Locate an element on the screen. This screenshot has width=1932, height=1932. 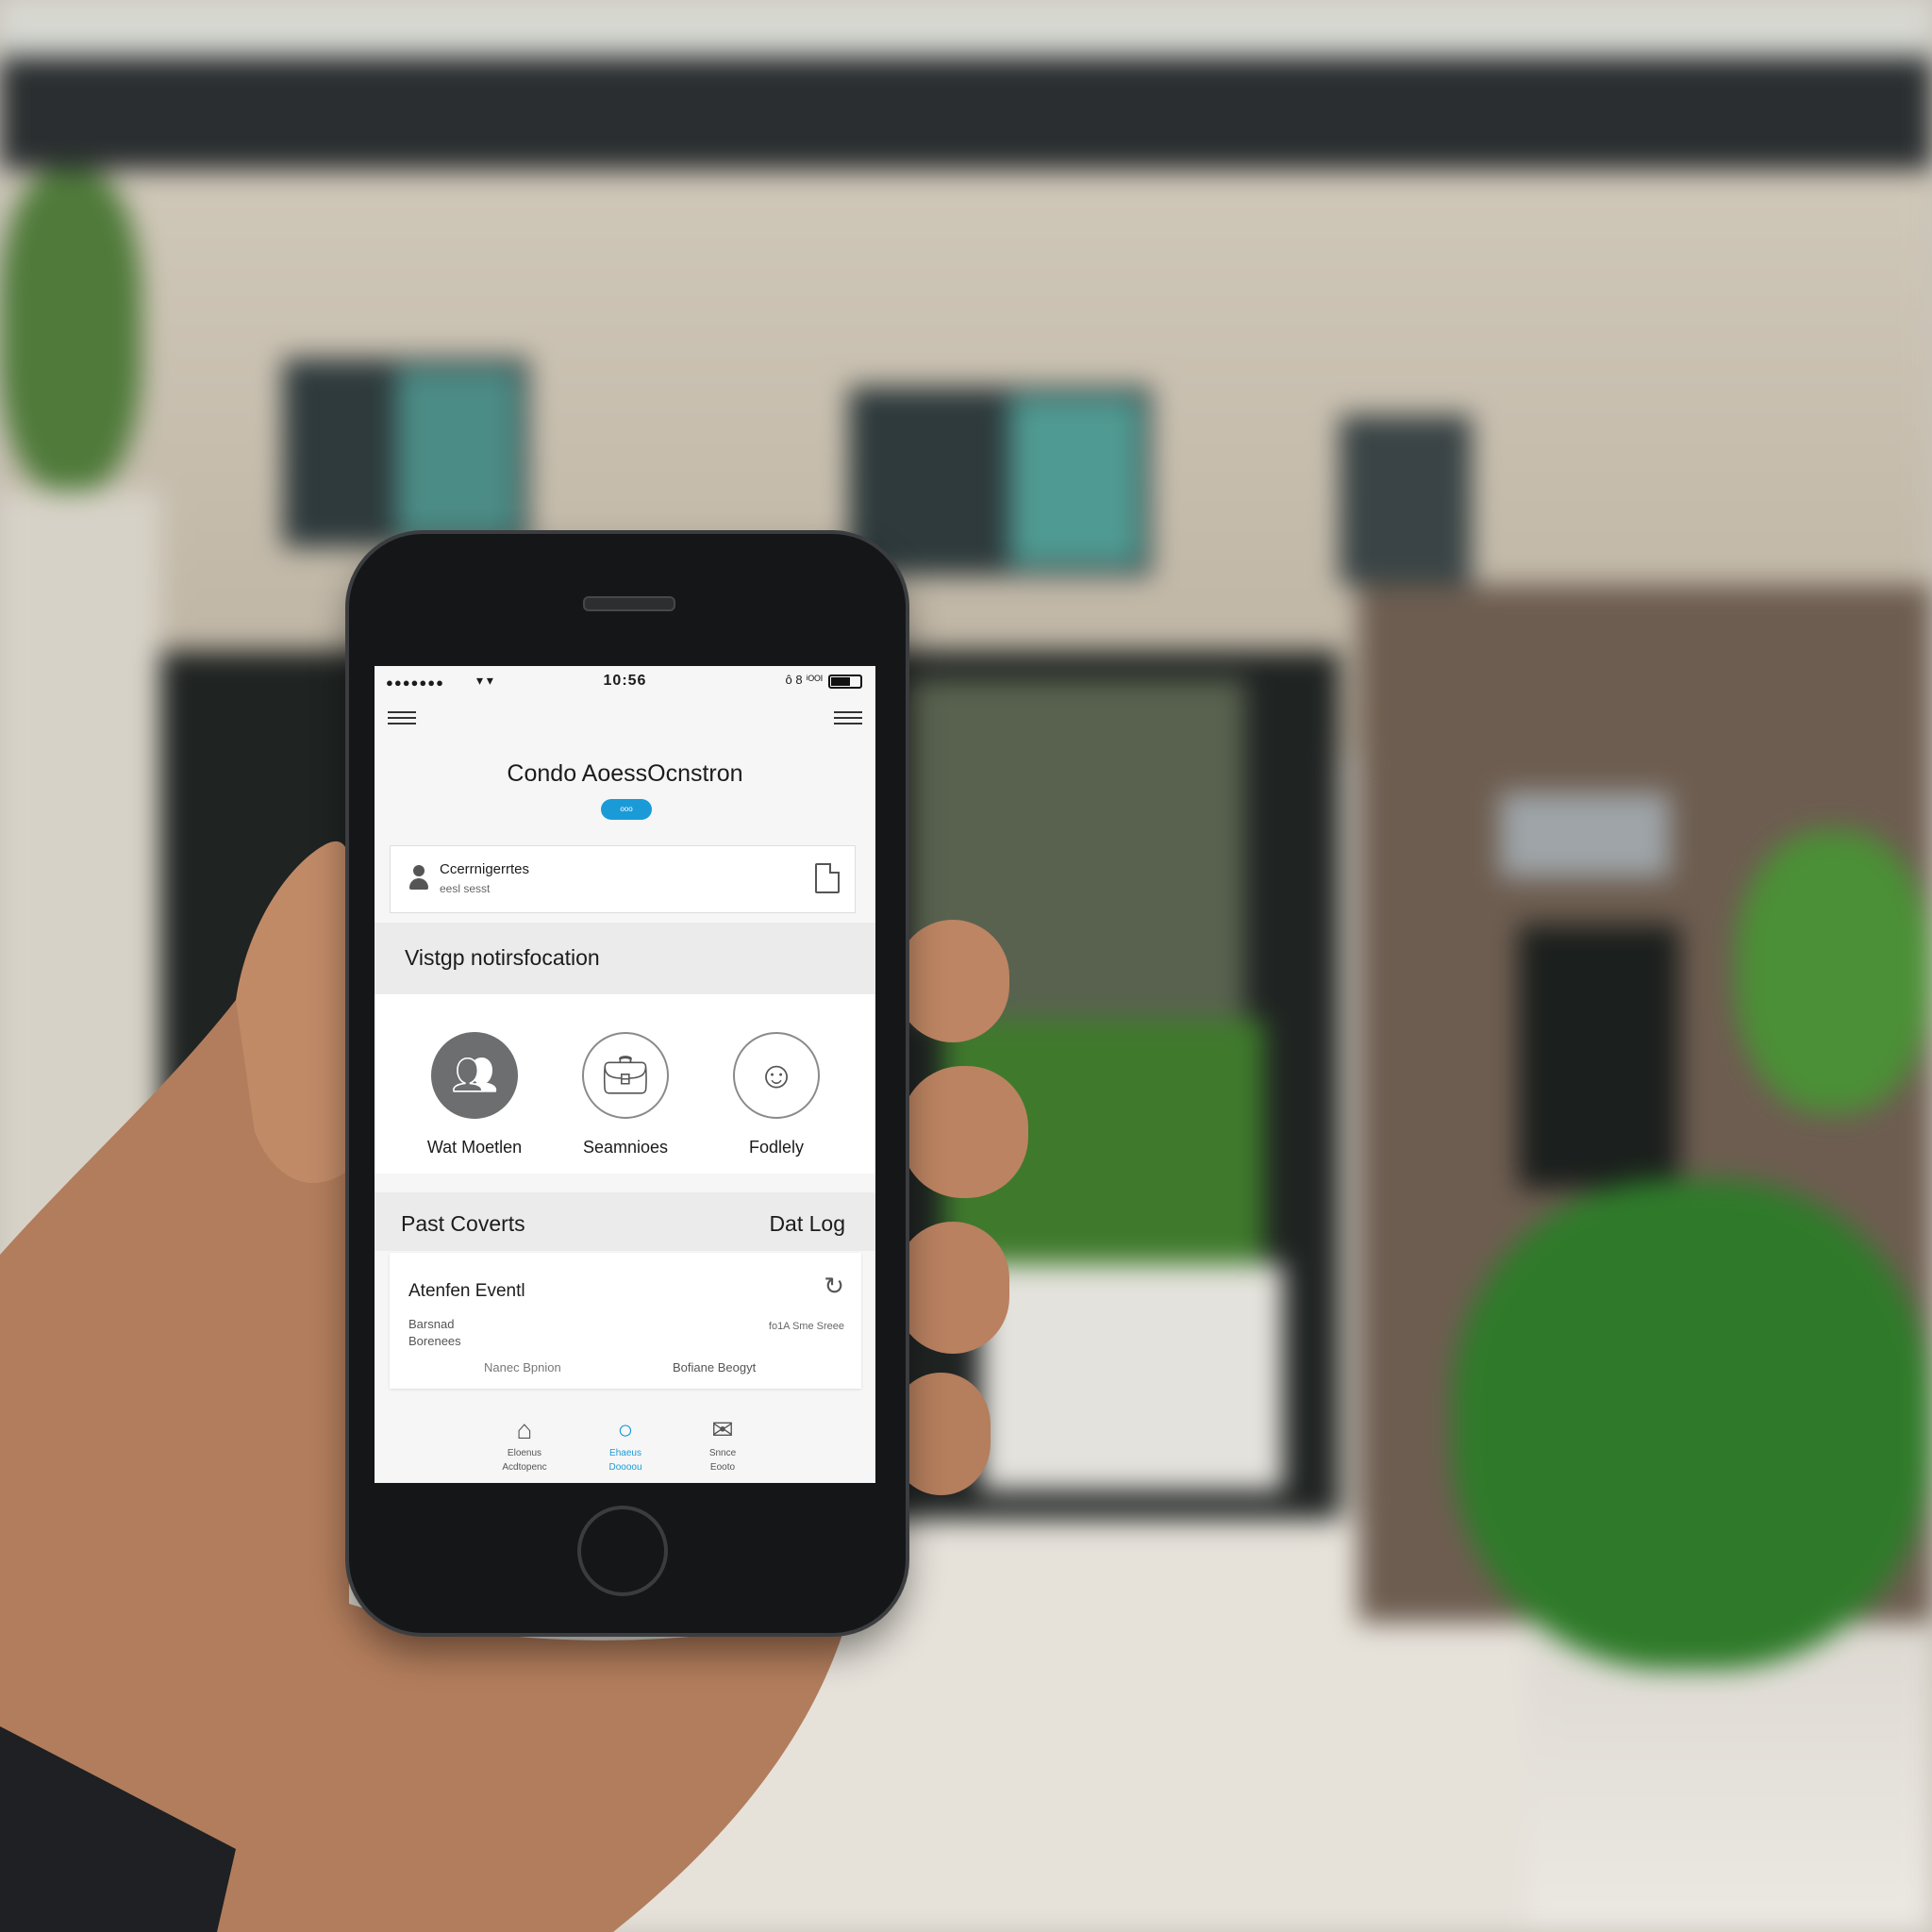
info-card-subtitle: eesl sesst is located at coordinates (466, 888).